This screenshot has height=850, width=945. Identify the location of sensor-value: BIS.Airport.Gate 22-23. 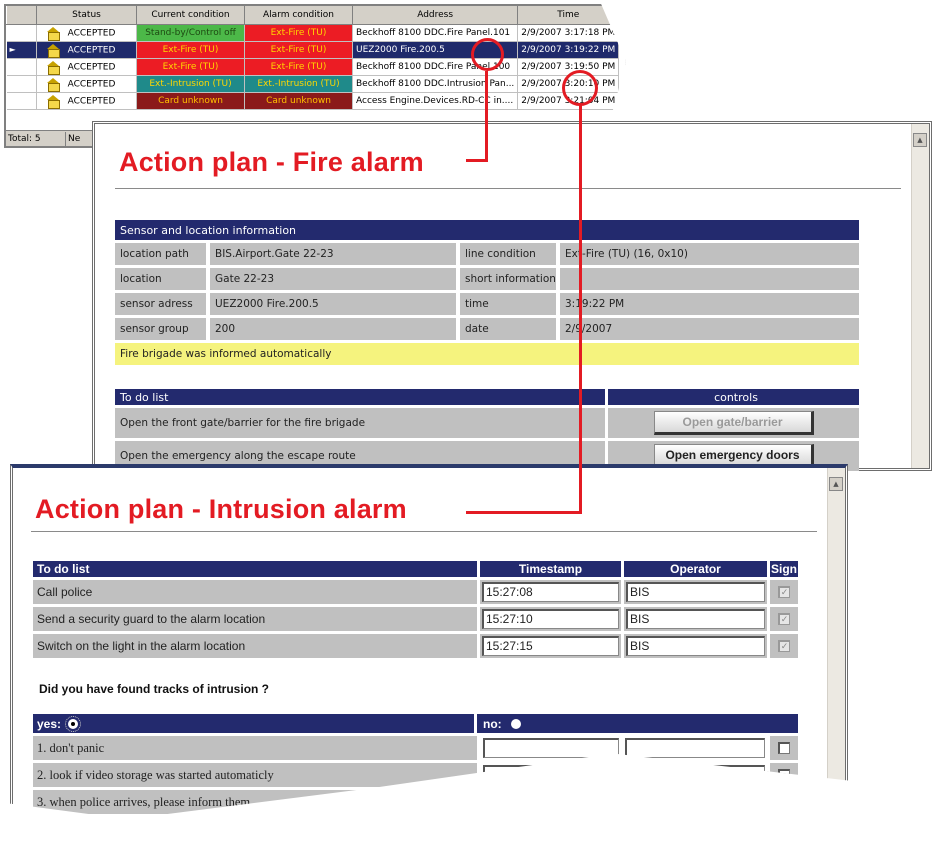
(335, 254).